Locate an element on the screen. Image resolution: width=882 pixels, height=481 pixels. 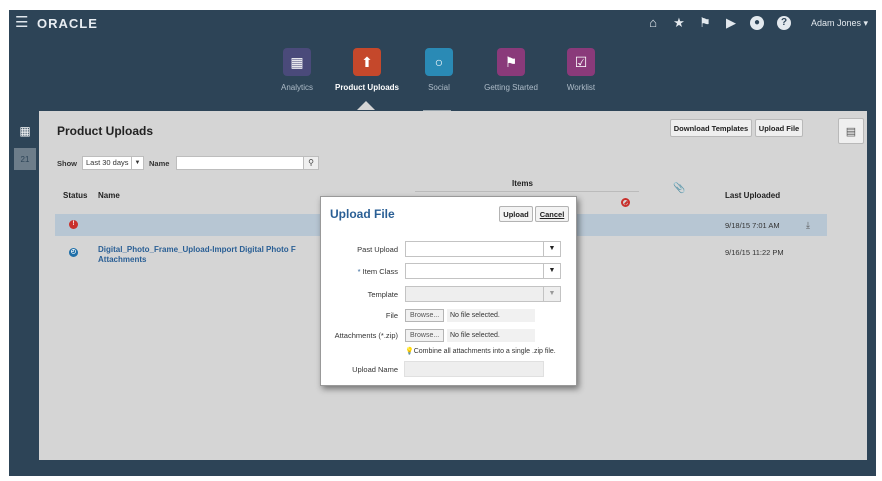
item-class-label: * Item Class is located at coordinates (378, 271).